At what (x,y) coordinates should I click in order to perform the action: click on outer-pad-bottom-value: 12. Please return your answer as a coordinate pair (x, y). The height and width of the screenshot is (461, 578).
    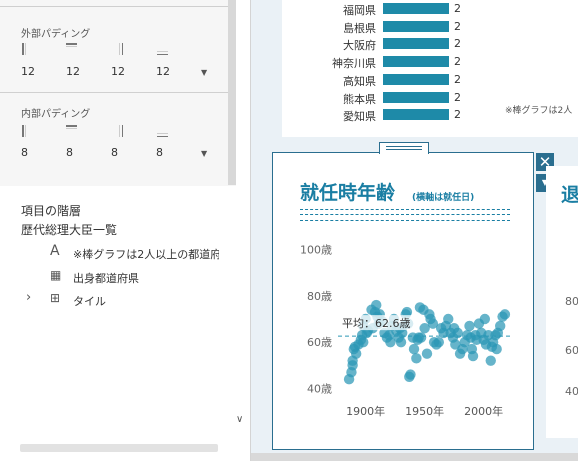
    Looking at the image, I should click on (163, 71).